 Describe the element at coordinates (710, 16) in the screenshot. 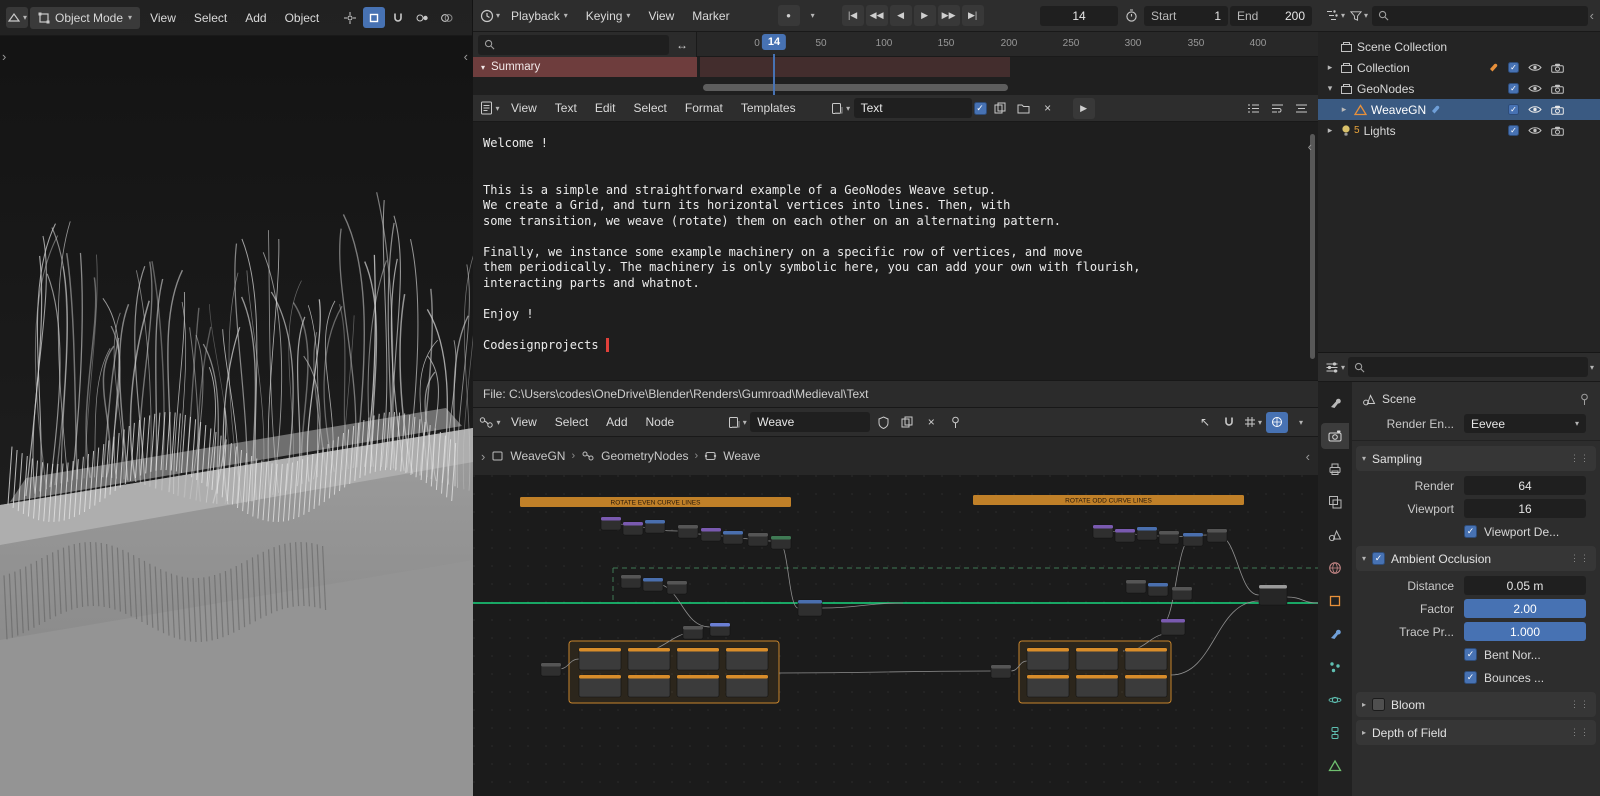

I see `menu-marker: Marker` at that location.